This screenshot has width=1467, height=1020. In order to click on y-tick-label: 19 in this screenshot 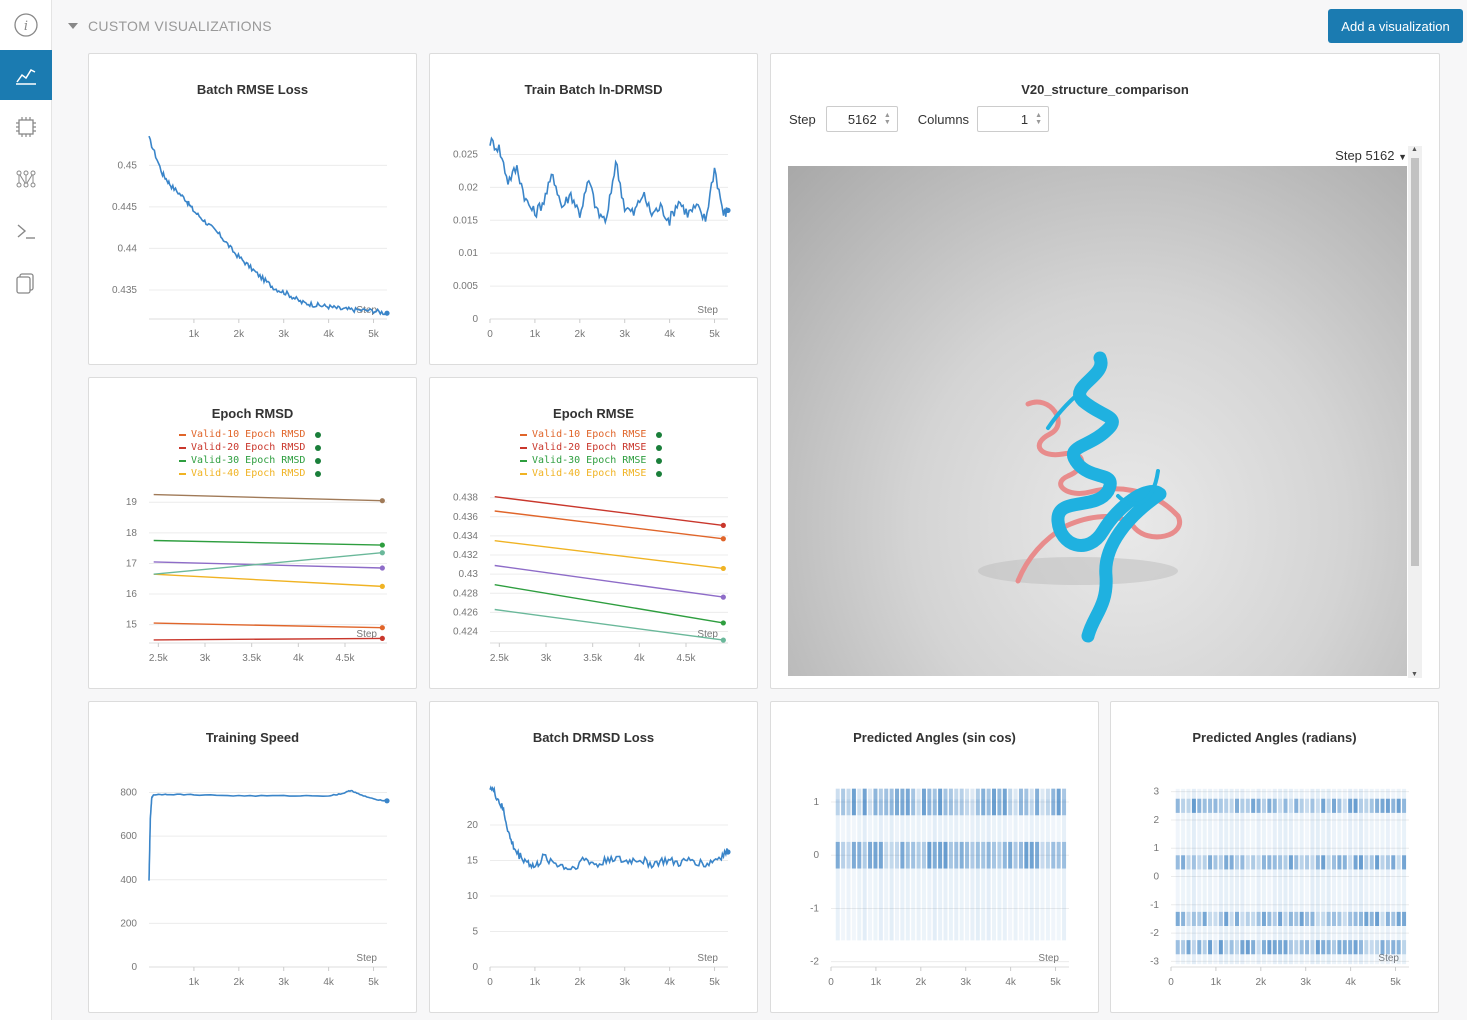, I will do `click(132, 502)`.